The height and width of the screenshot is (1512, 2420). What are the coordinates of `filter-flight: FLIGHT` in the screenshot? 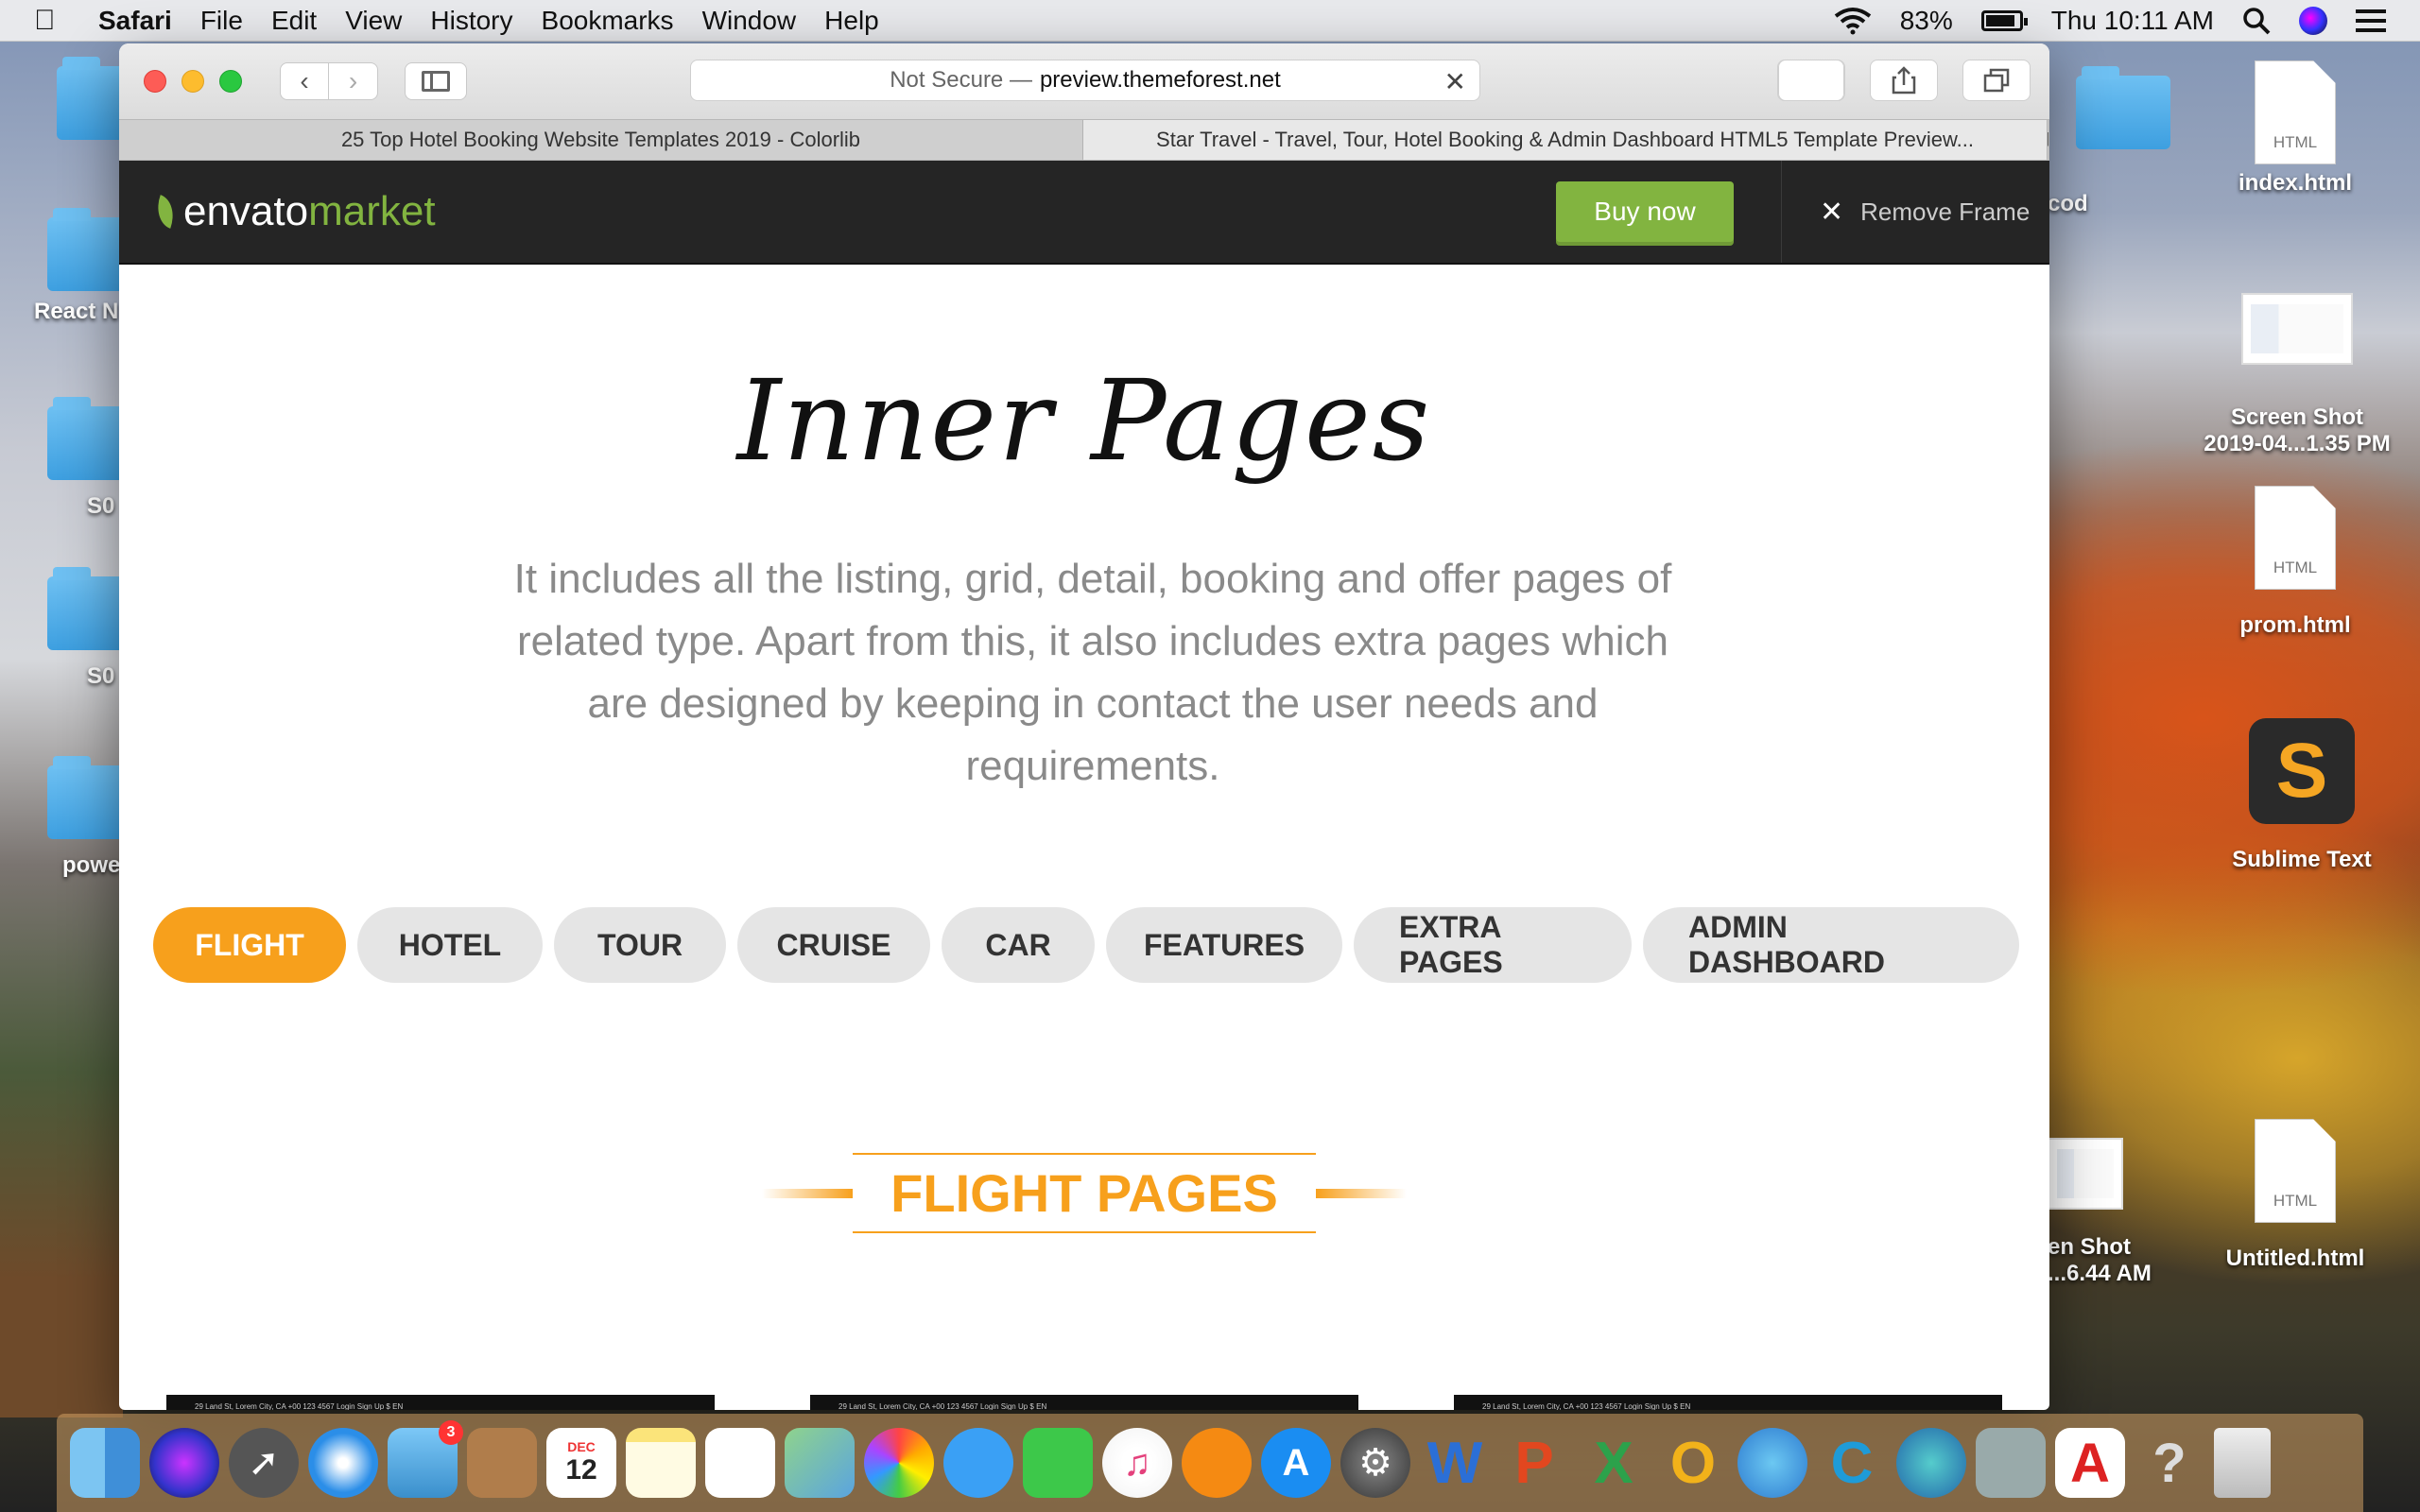 It's located at (249, 945).